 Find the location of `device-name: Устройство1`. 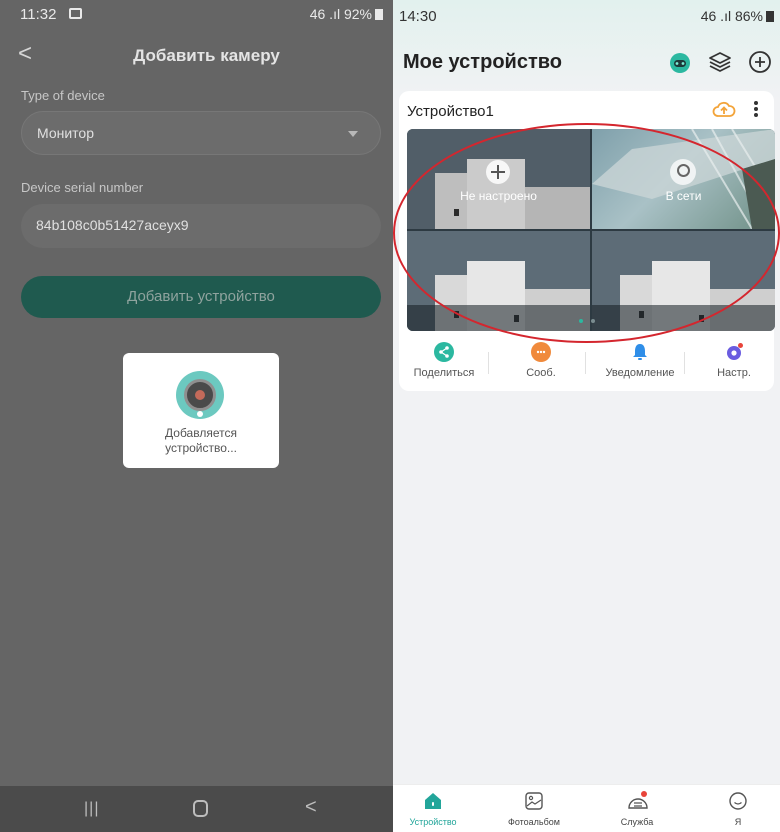

device-name: Устройство1 is located at coordinates (450, 111).